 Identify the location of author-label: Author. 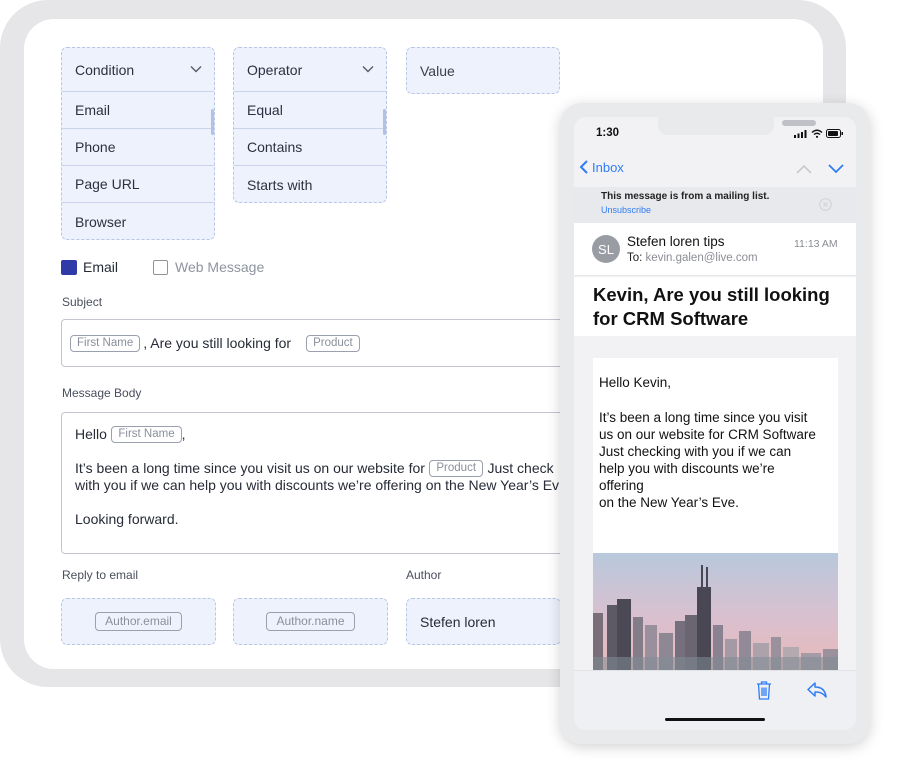
(424, 575).